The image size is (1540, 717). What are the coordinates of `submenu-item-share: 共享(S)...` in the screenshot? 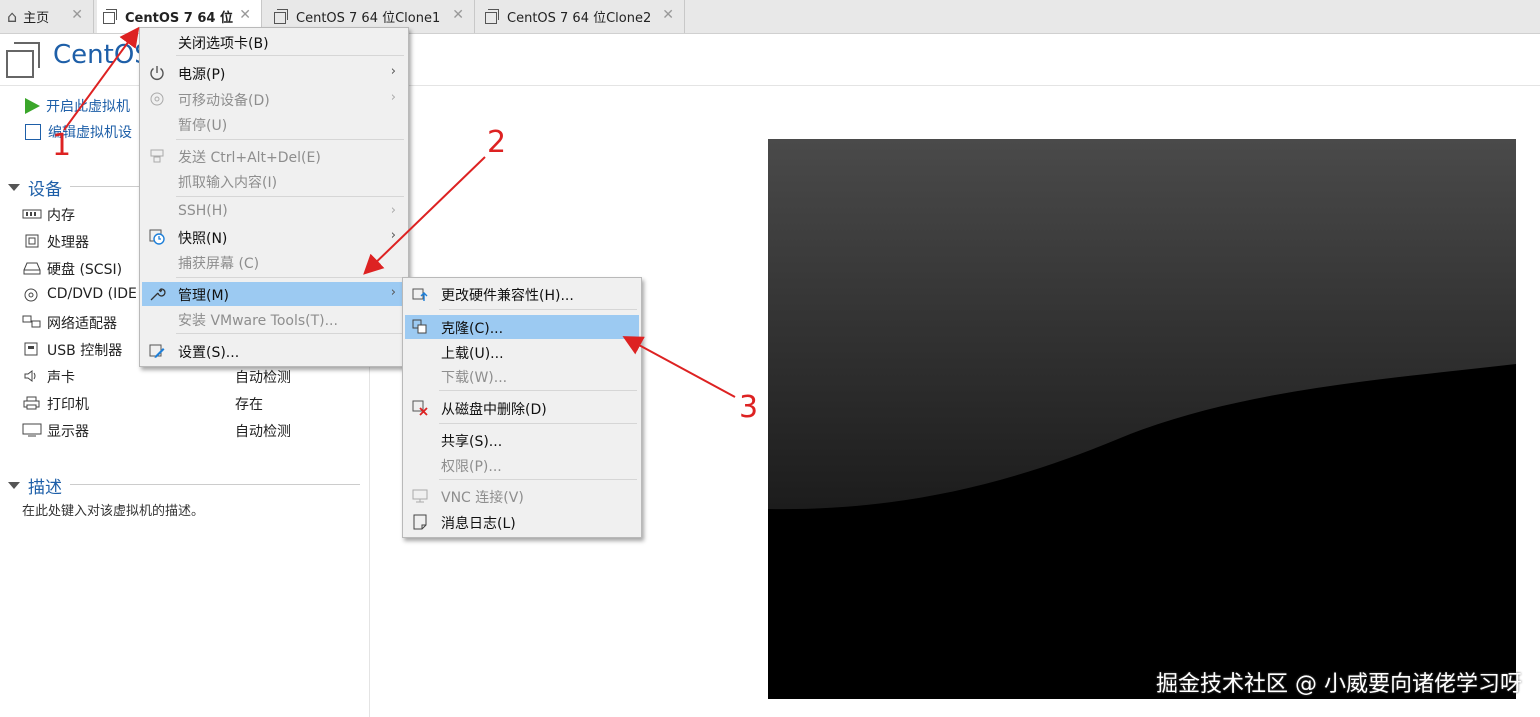 It's located at (522, 440).